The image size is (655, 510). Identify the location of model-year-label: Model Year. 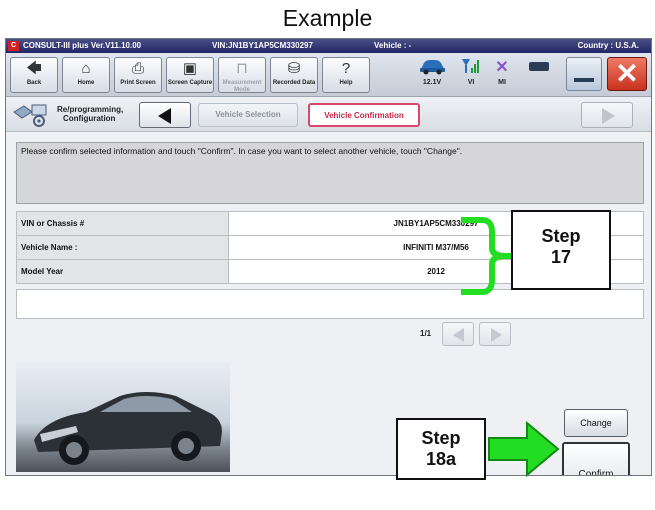
(122, 271).